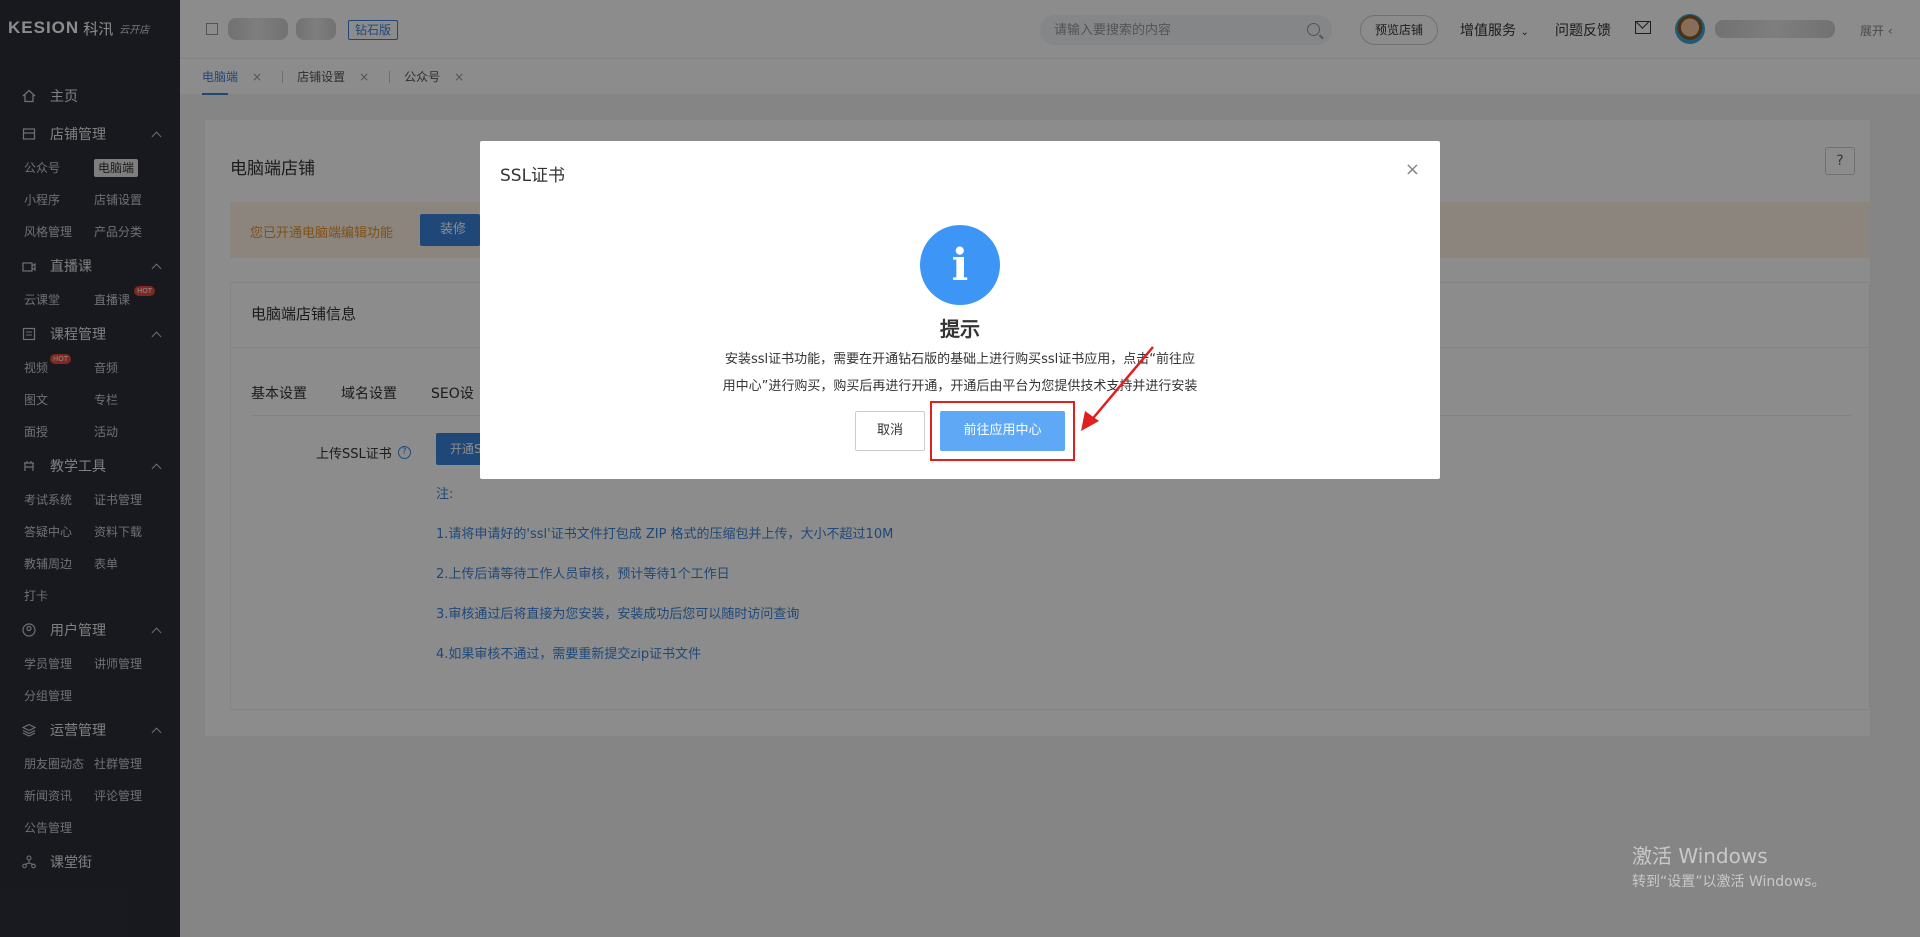 This screenshot has width=1920, height=937. What do you see at coordinates (1729, 882) in the screenshot?
I see `watermark-line: 转到“设置”以激活 Windows。` at bounding box center [1729, 882].